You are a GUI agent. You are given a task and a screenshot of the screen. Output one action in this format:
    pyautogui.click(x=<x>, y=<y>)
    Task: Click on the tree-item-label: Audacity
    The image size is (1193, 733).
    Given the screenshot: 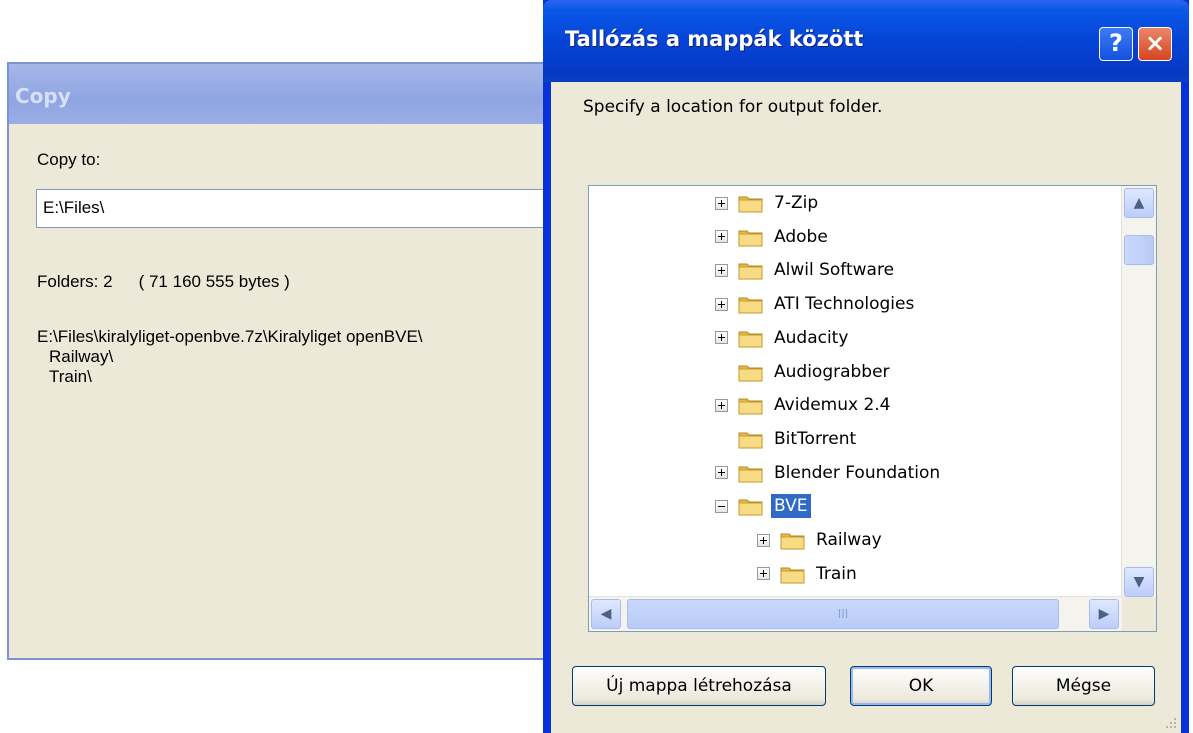 What is the action you would take?
    pyautogui.click(x=811, y=337)
    